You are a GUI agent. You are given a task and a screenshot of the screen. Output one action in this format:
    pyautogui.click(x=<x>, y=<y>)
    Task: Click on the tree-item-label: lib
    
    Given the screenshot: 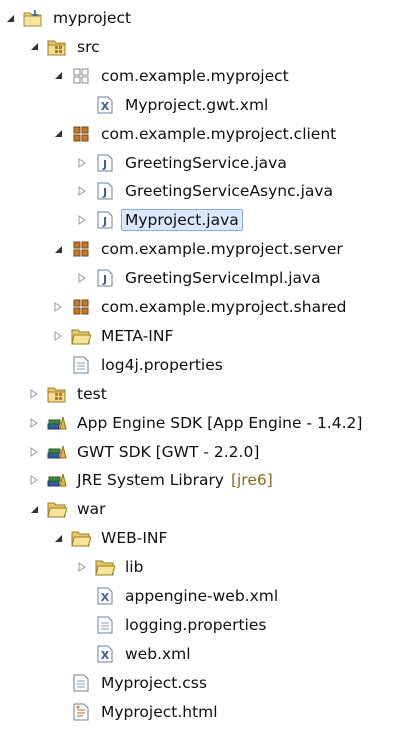 What is the action you would take?
    pyautogui.click(x=134, y=567)
    